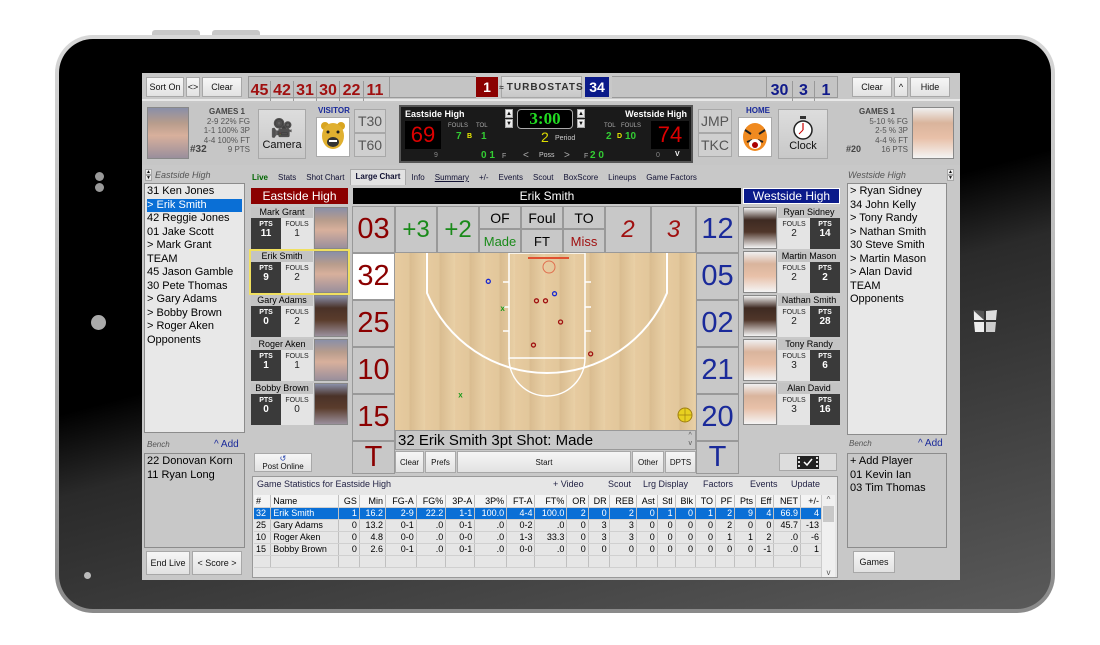 The image size is (1100, 645). I want to click on roster-item: > Erik Smith, so click(194, 205).